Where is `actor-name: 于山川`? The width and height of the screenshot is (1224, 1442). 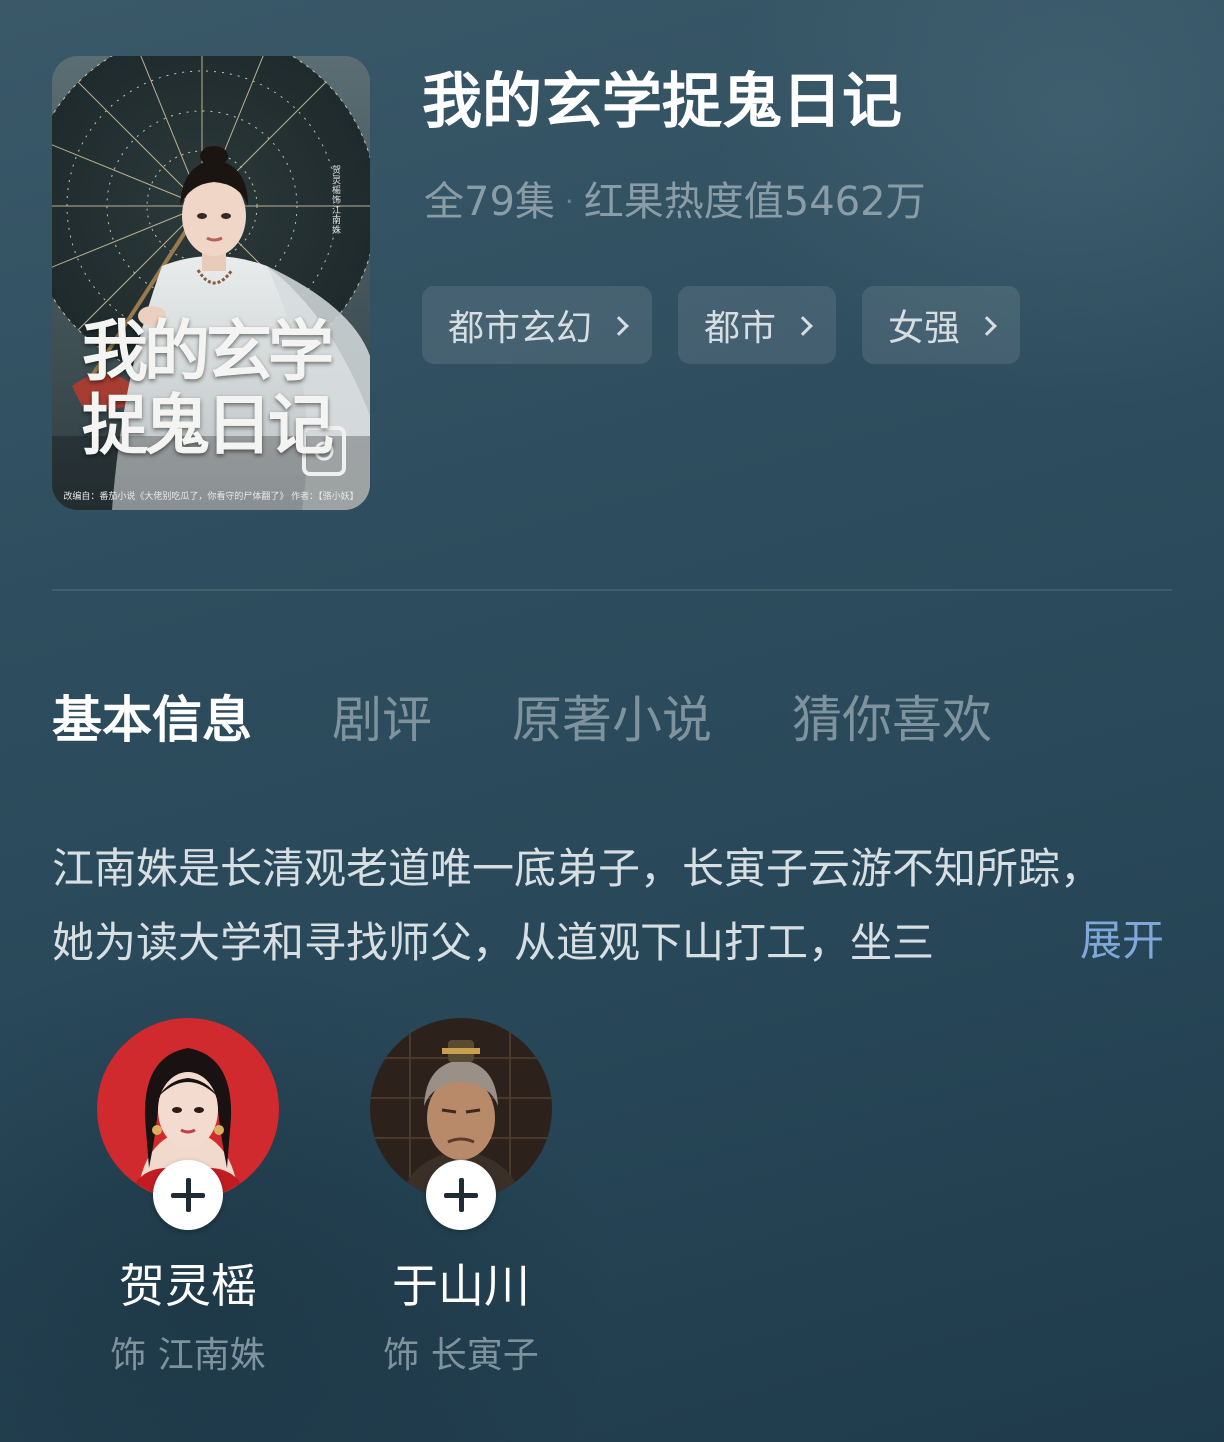 actor-name: 于山川 is located at coordinates (461, 1286).